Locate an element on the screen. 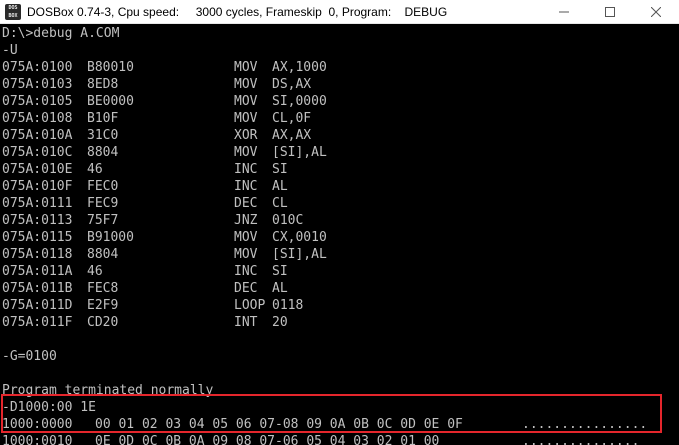  console-prompt-line: D:\>debug A.COM is located at coordinates (61, 33).